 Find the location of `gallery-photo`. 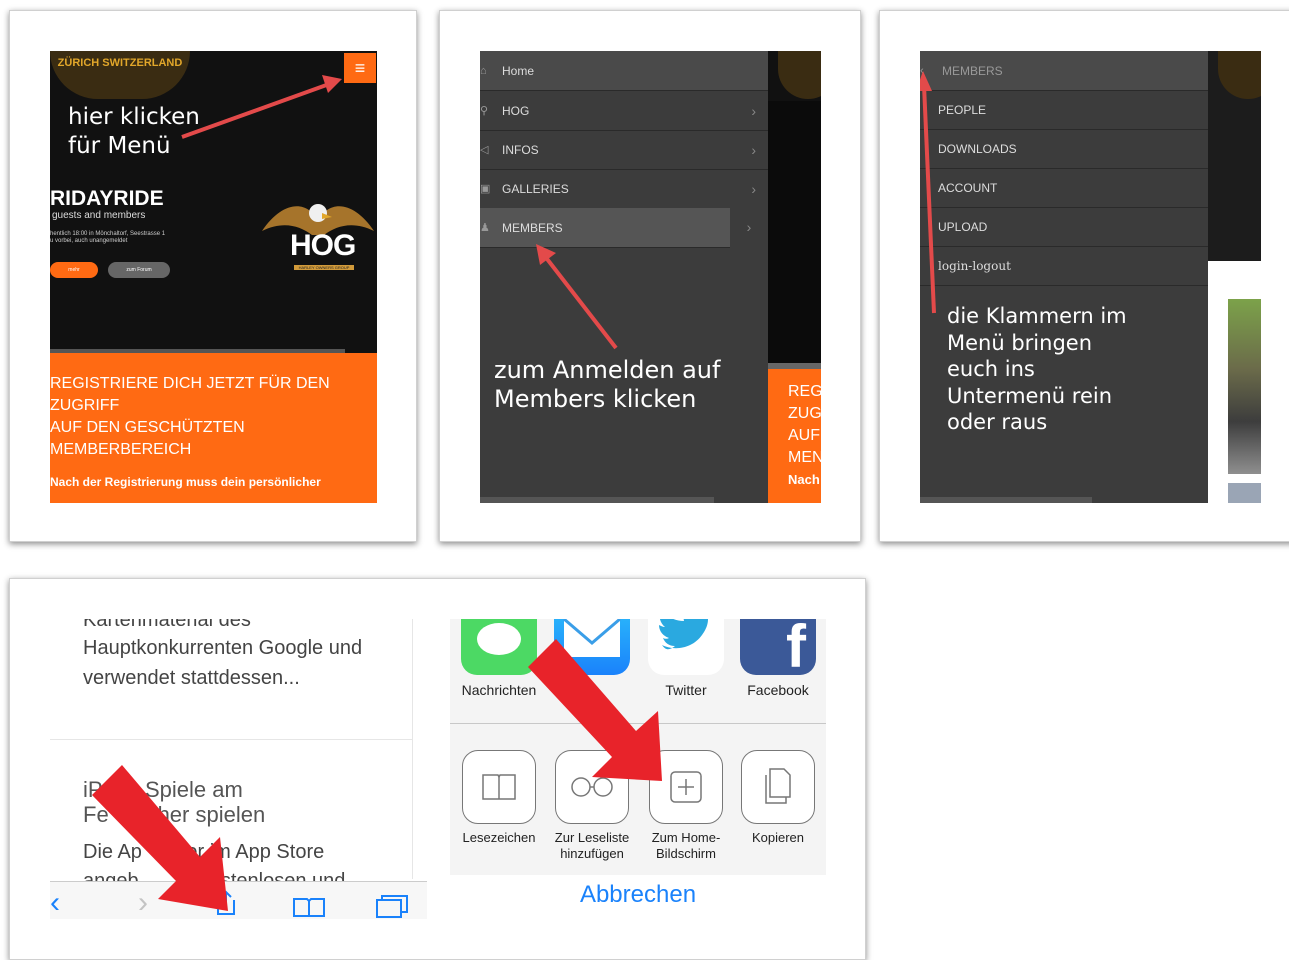

gallery-photo is located at coordinates (1244, 386).